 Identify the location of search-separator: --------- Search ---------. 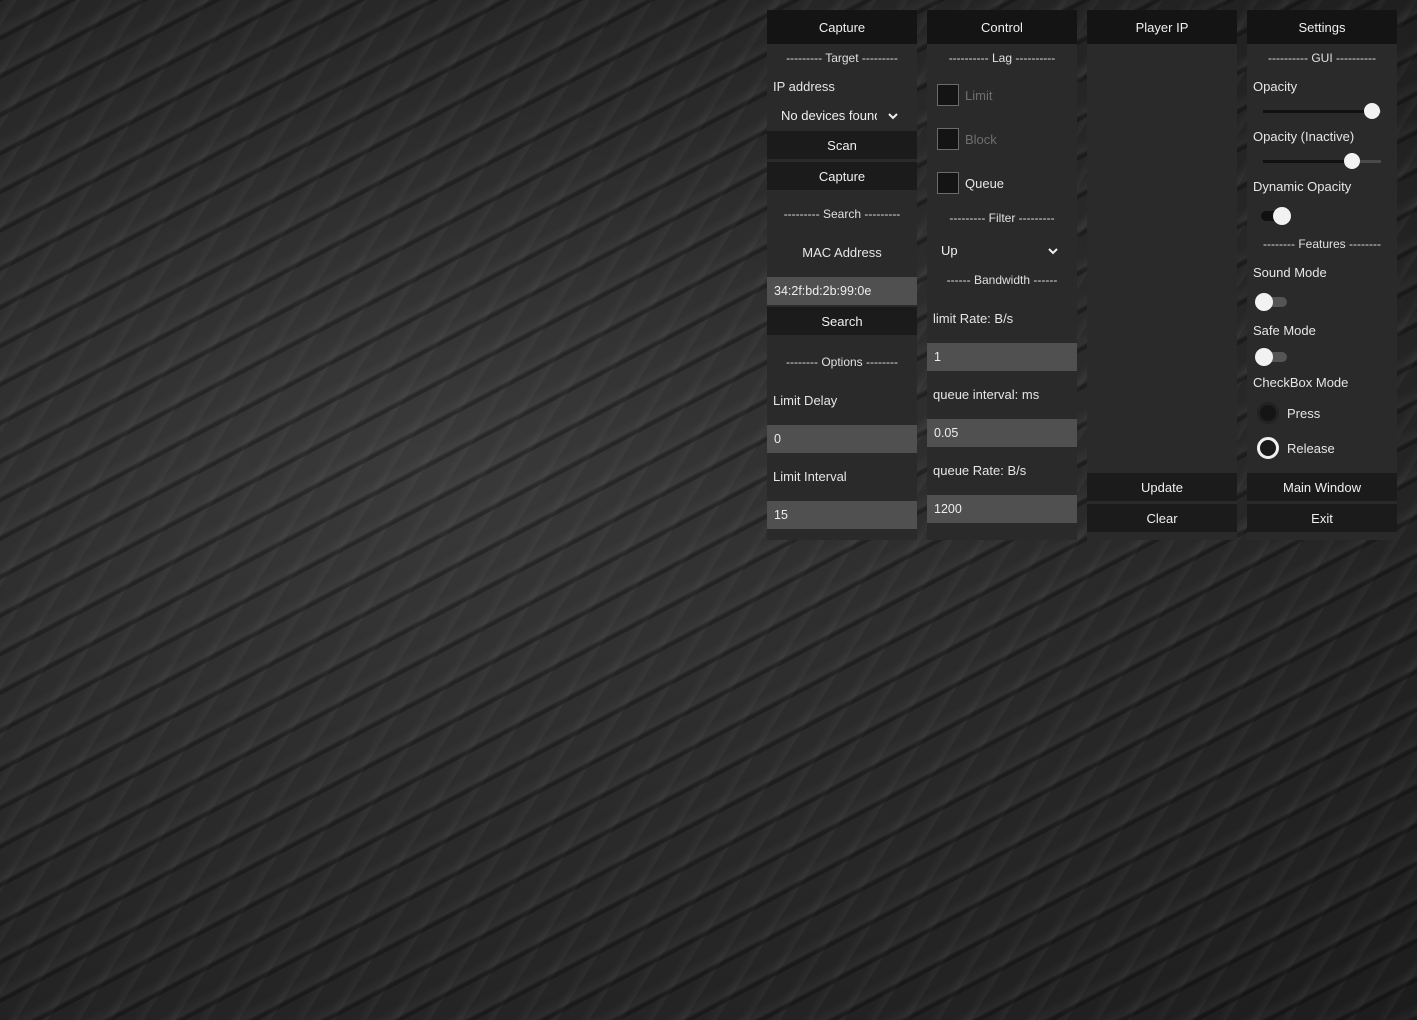
(842, 214).